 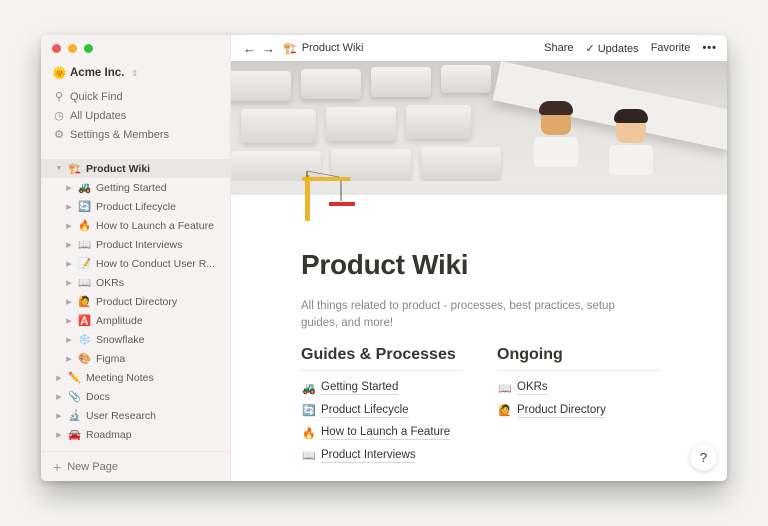 I want to click on clock-icon: ◷, so click(x=59, y=116).